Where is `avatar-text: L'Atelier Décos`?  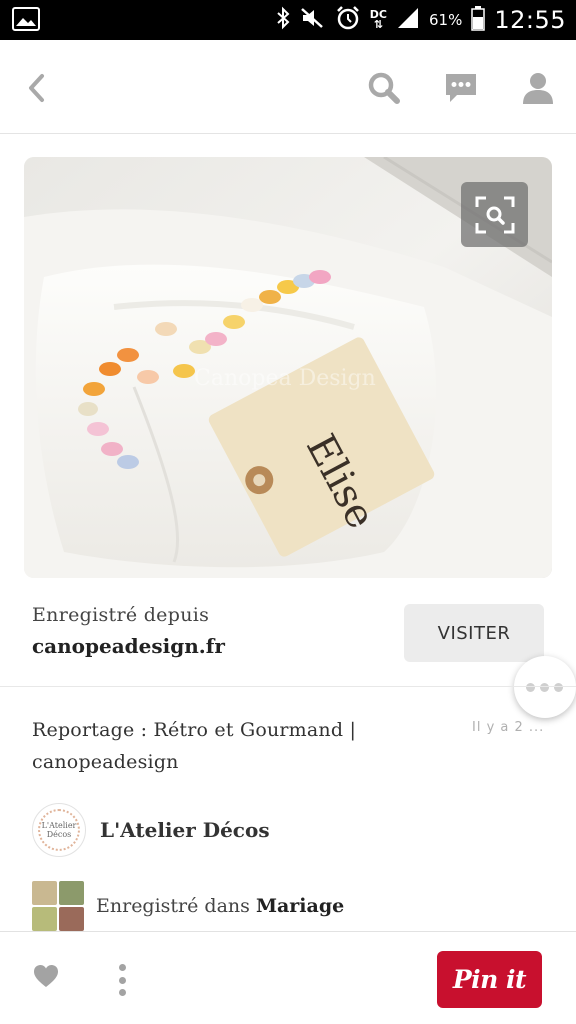
avatar-text: L'Atelier Décos is located at coordinates (59, 830).